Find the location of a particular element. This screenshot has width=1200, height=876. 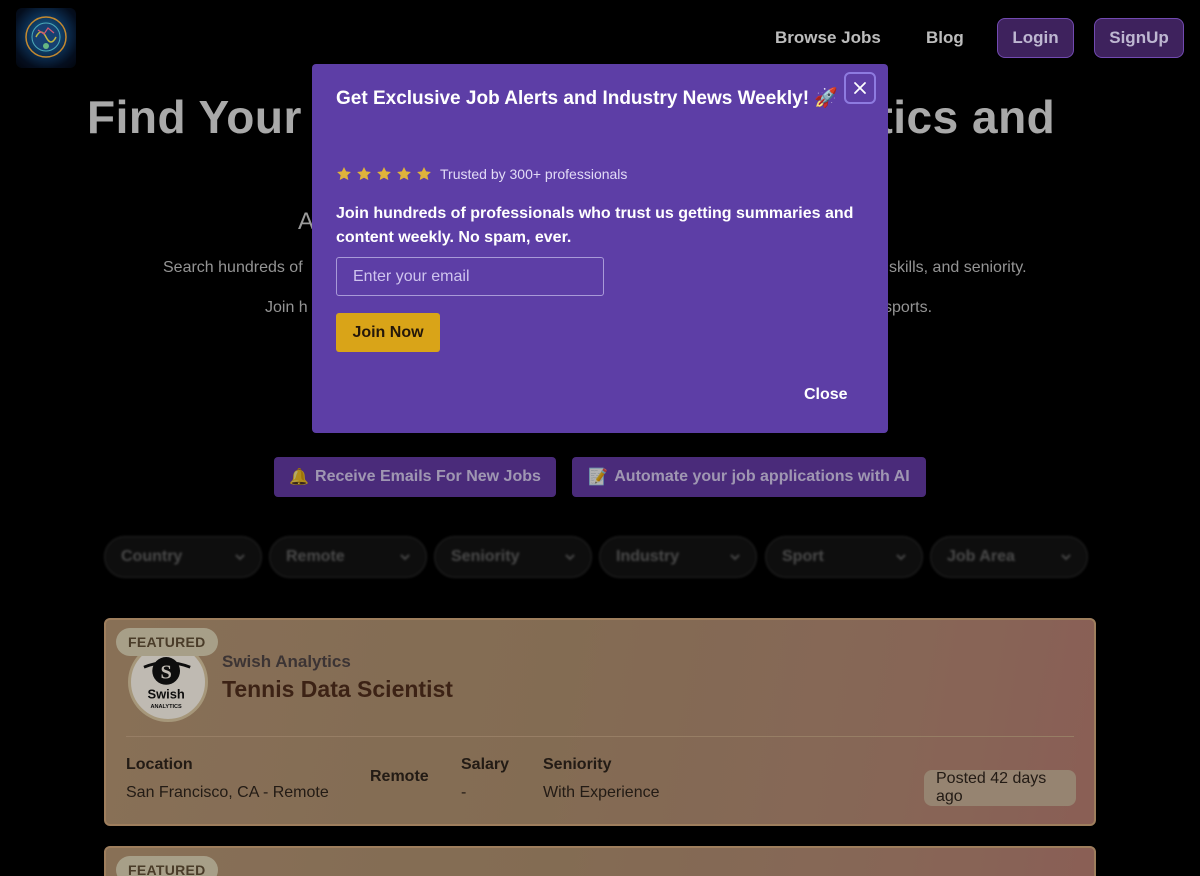

filter-label: Country is located at coordinates (152, 556).